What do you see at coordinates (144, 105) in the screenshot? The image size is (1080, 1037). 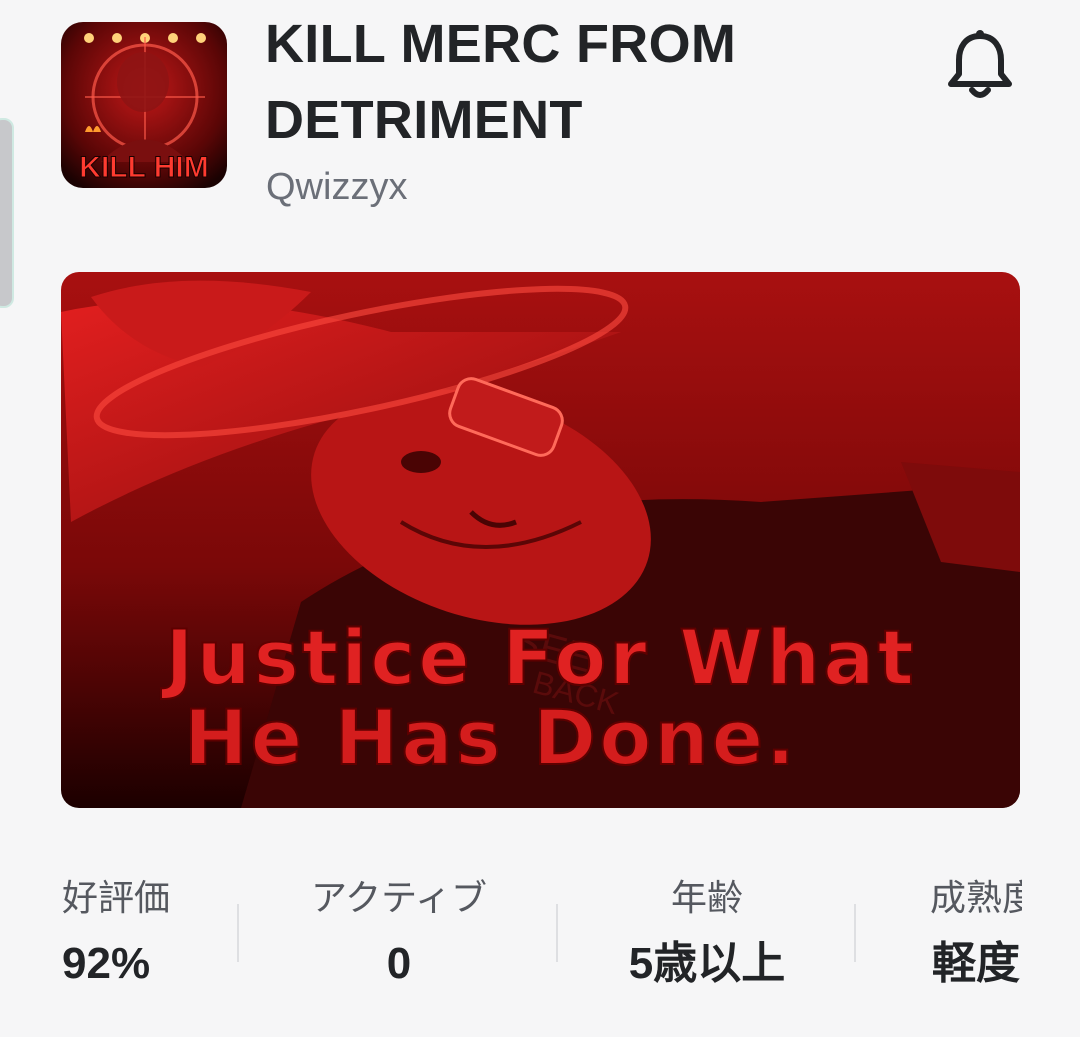 I see `game-icon-image: KILL HIM` at bounding box center [144, 105].